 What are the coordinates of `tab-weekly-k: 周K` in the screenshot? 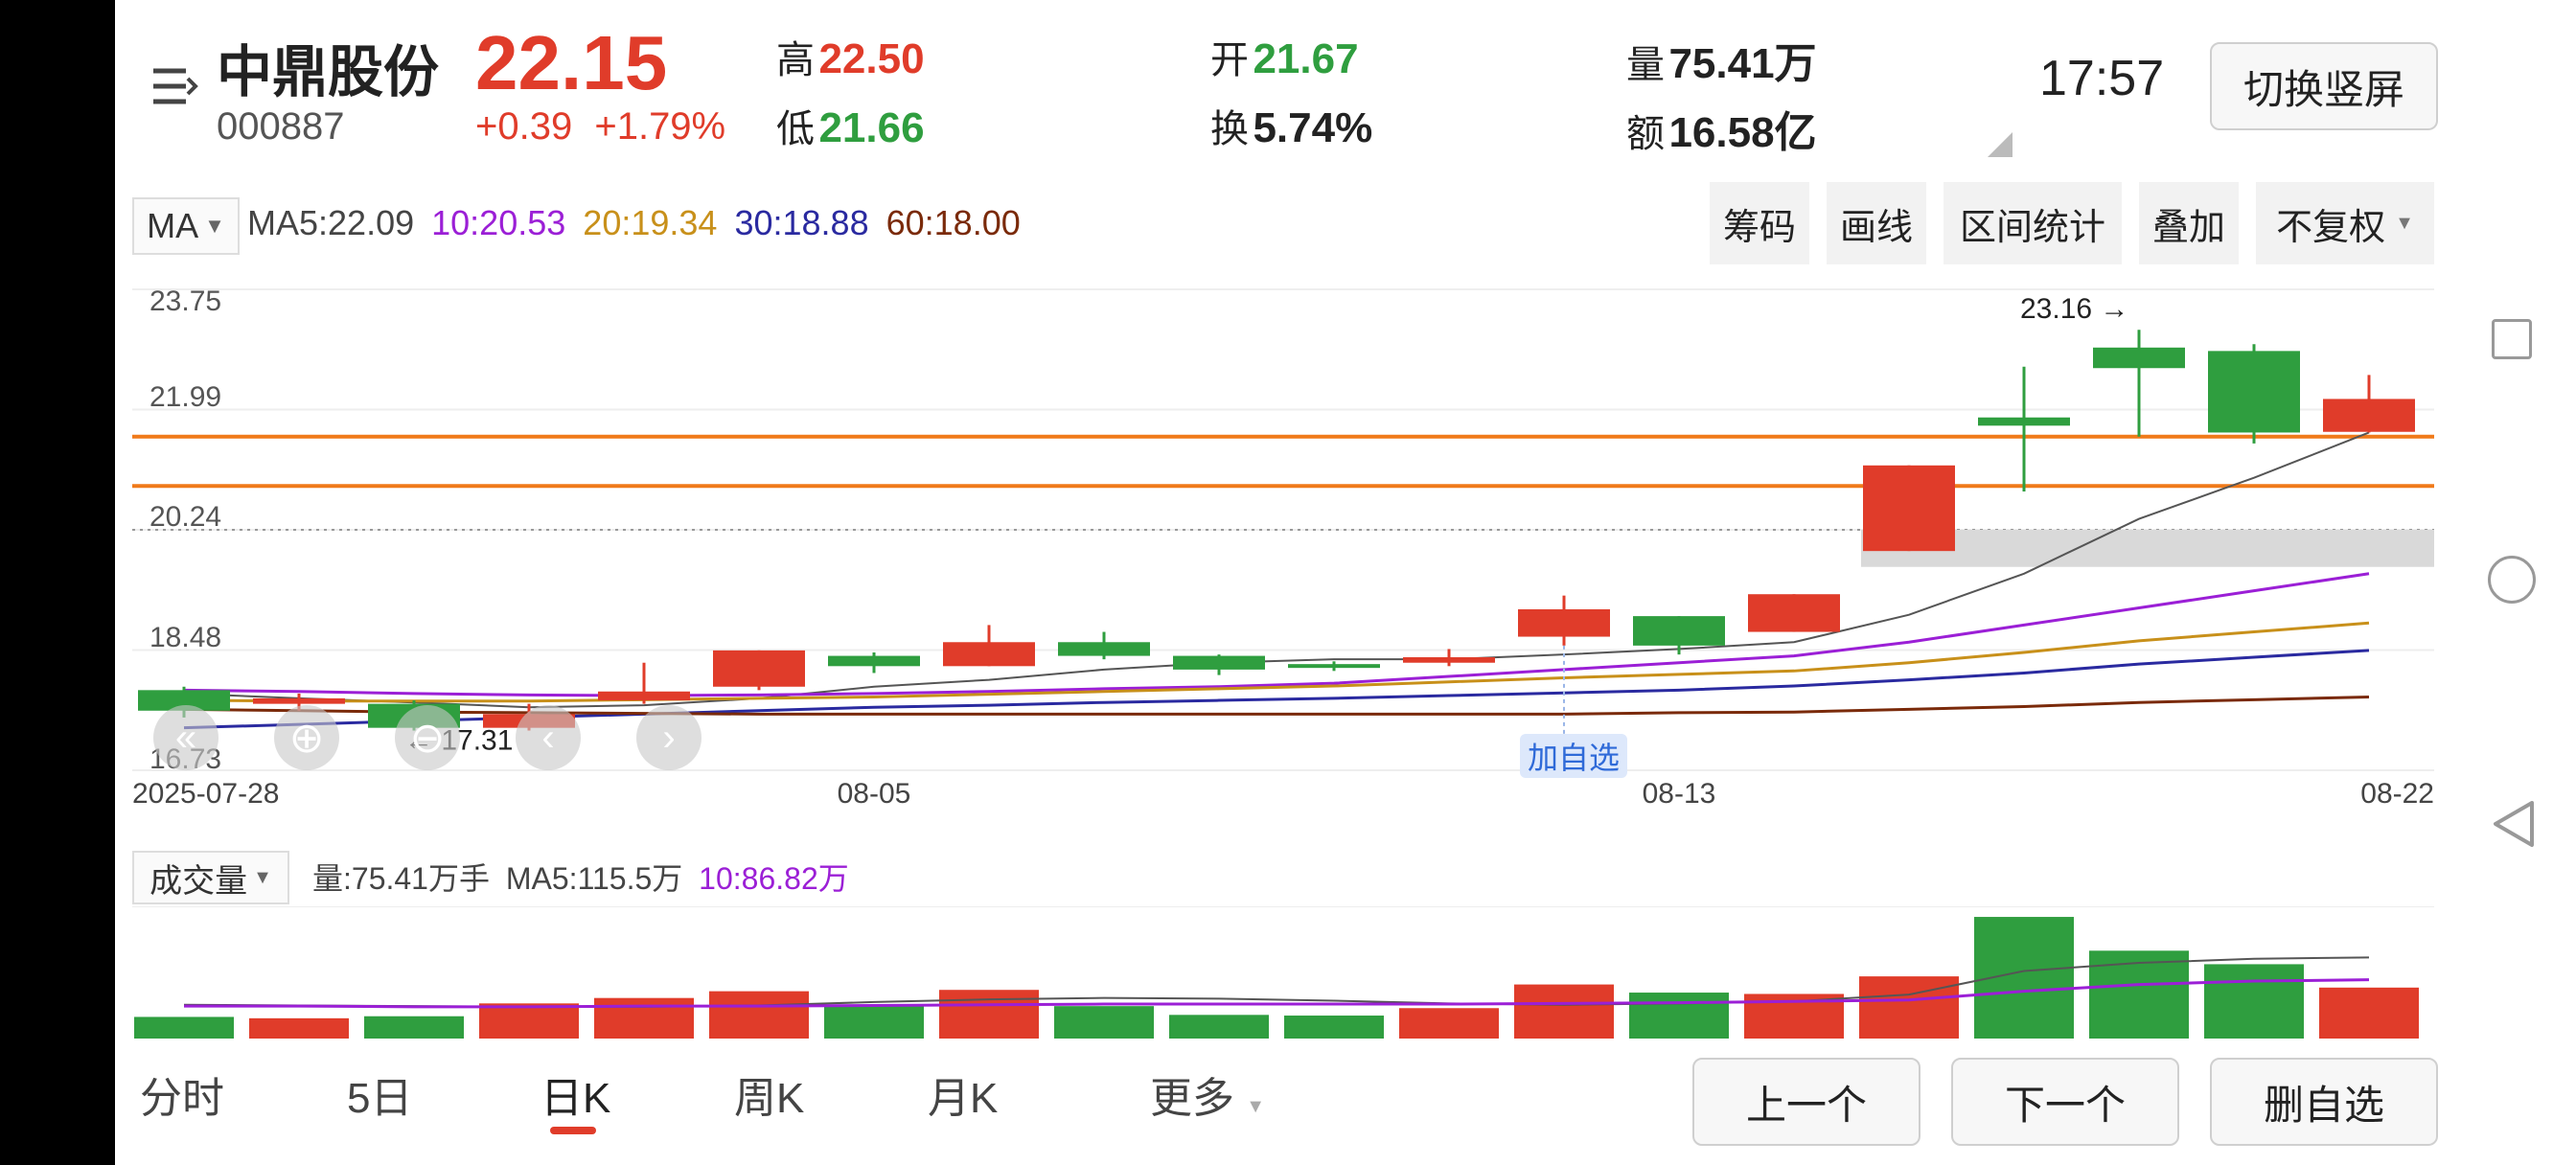 It's located at (769, 1094).